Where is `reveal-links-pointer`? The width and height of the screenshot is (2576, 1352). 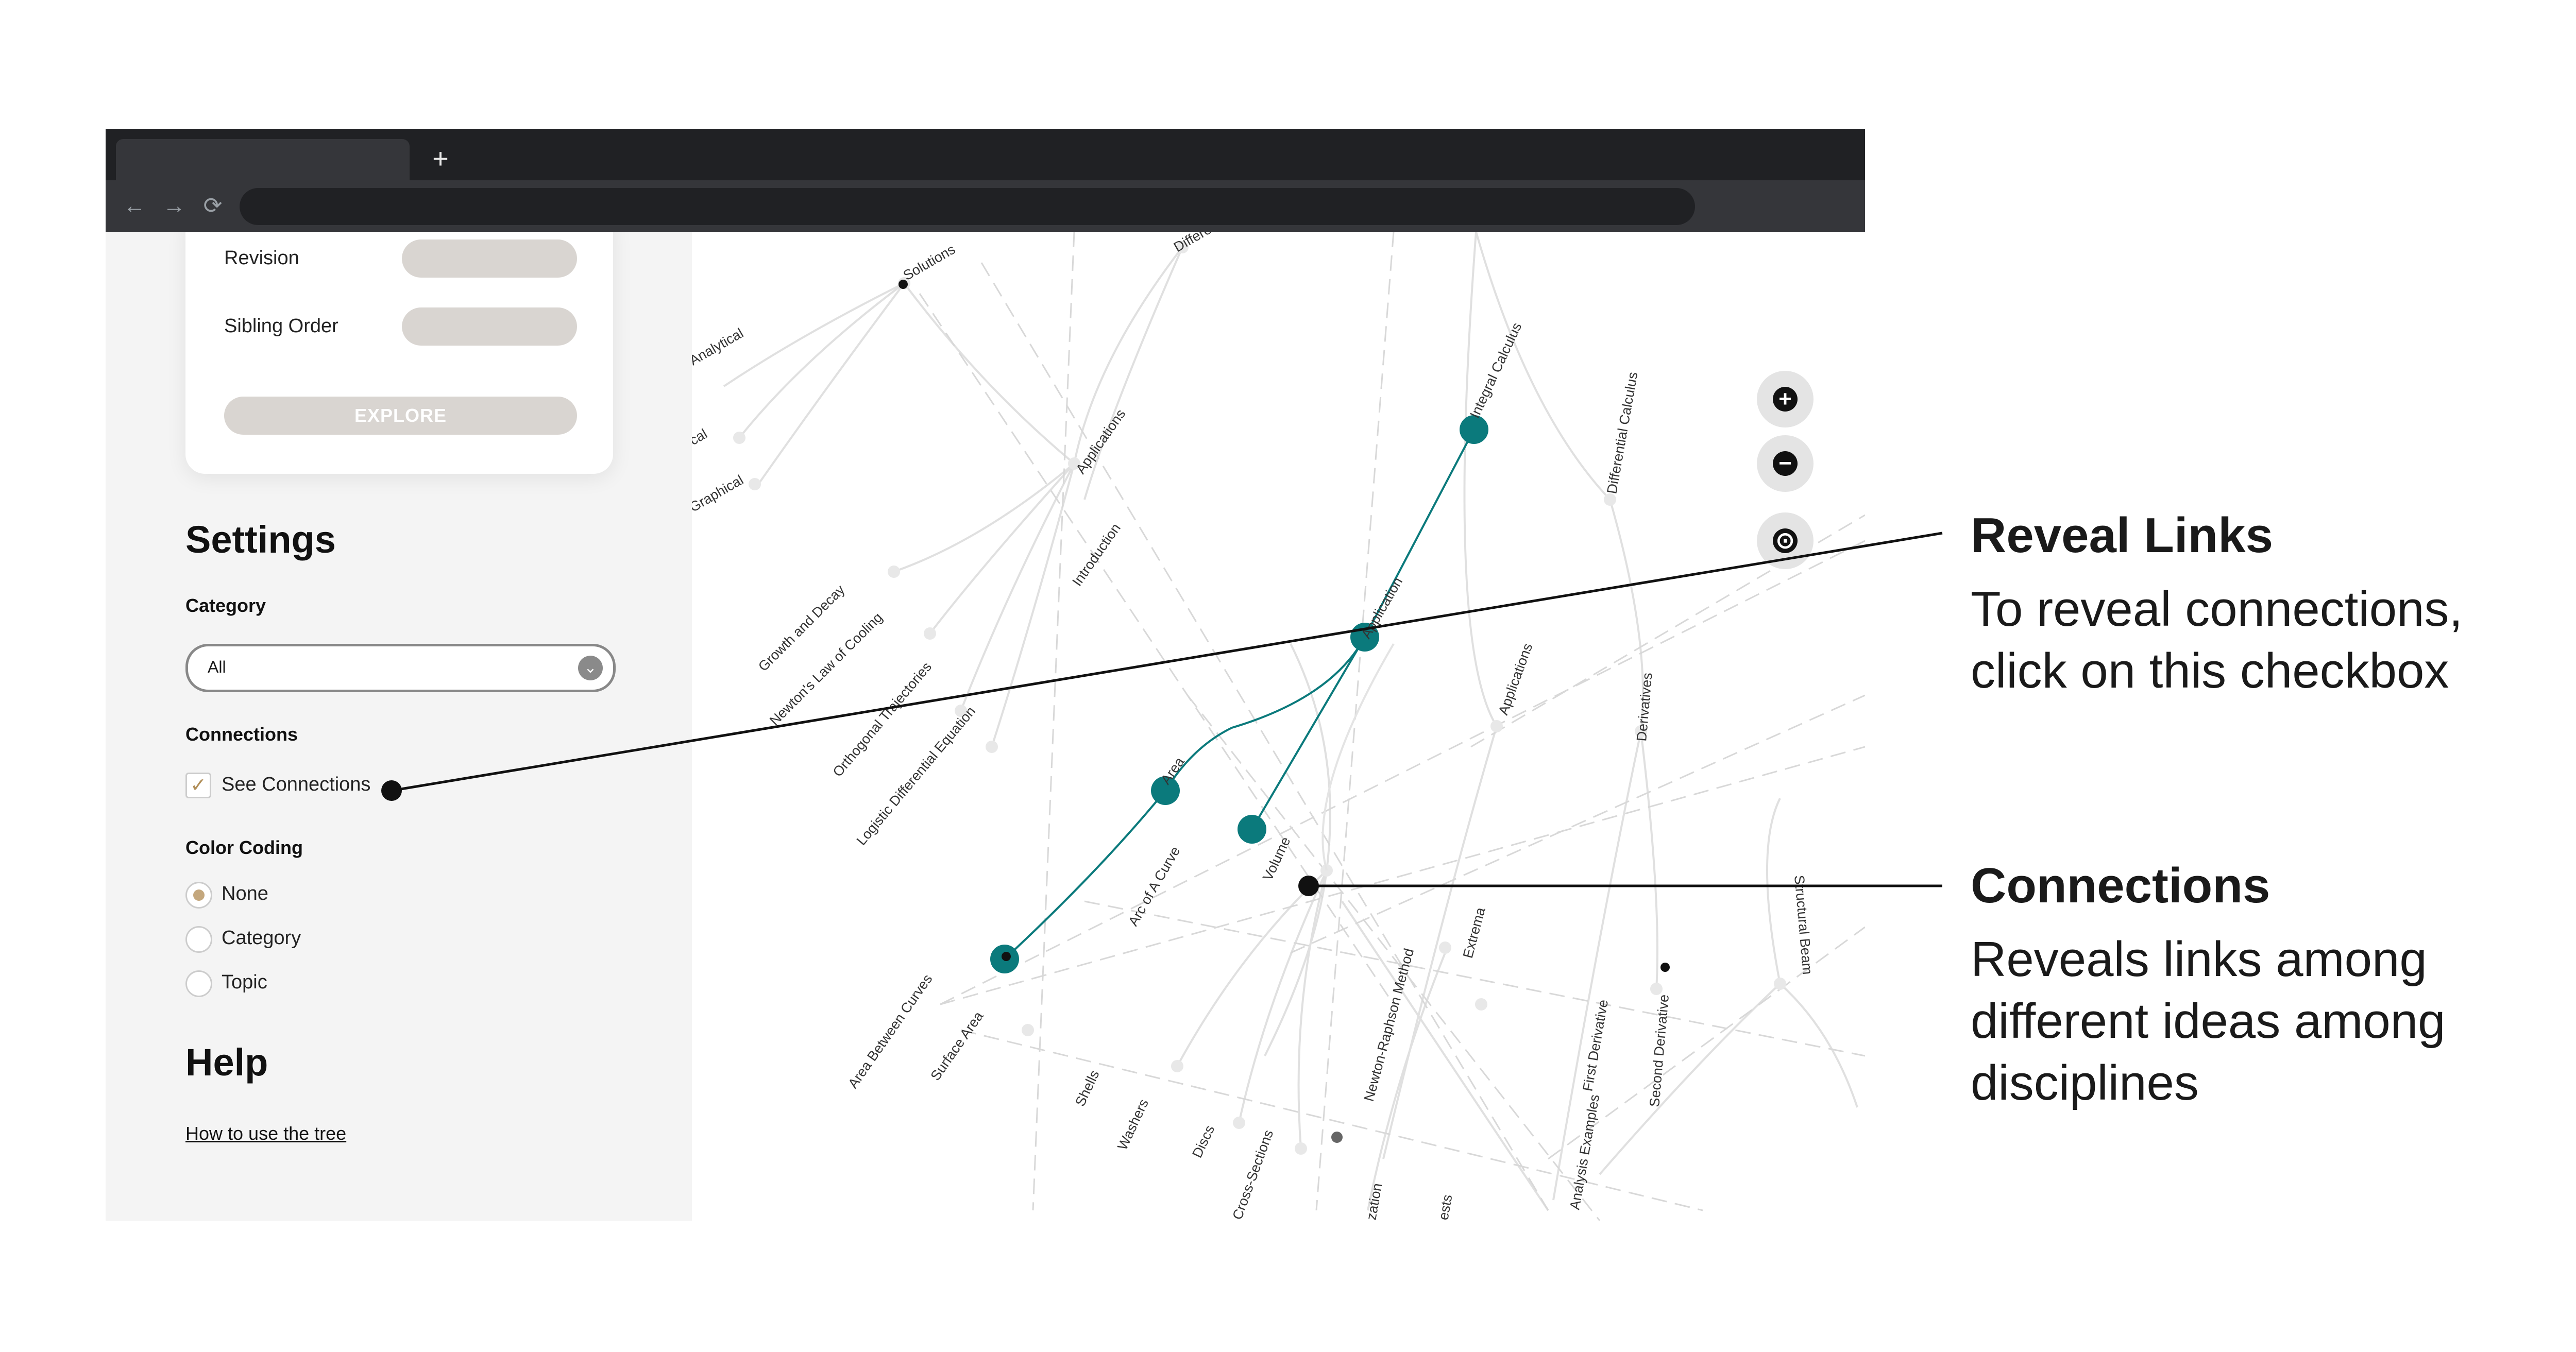 reveal-links-pointer is located at coordinates (1167, 662).